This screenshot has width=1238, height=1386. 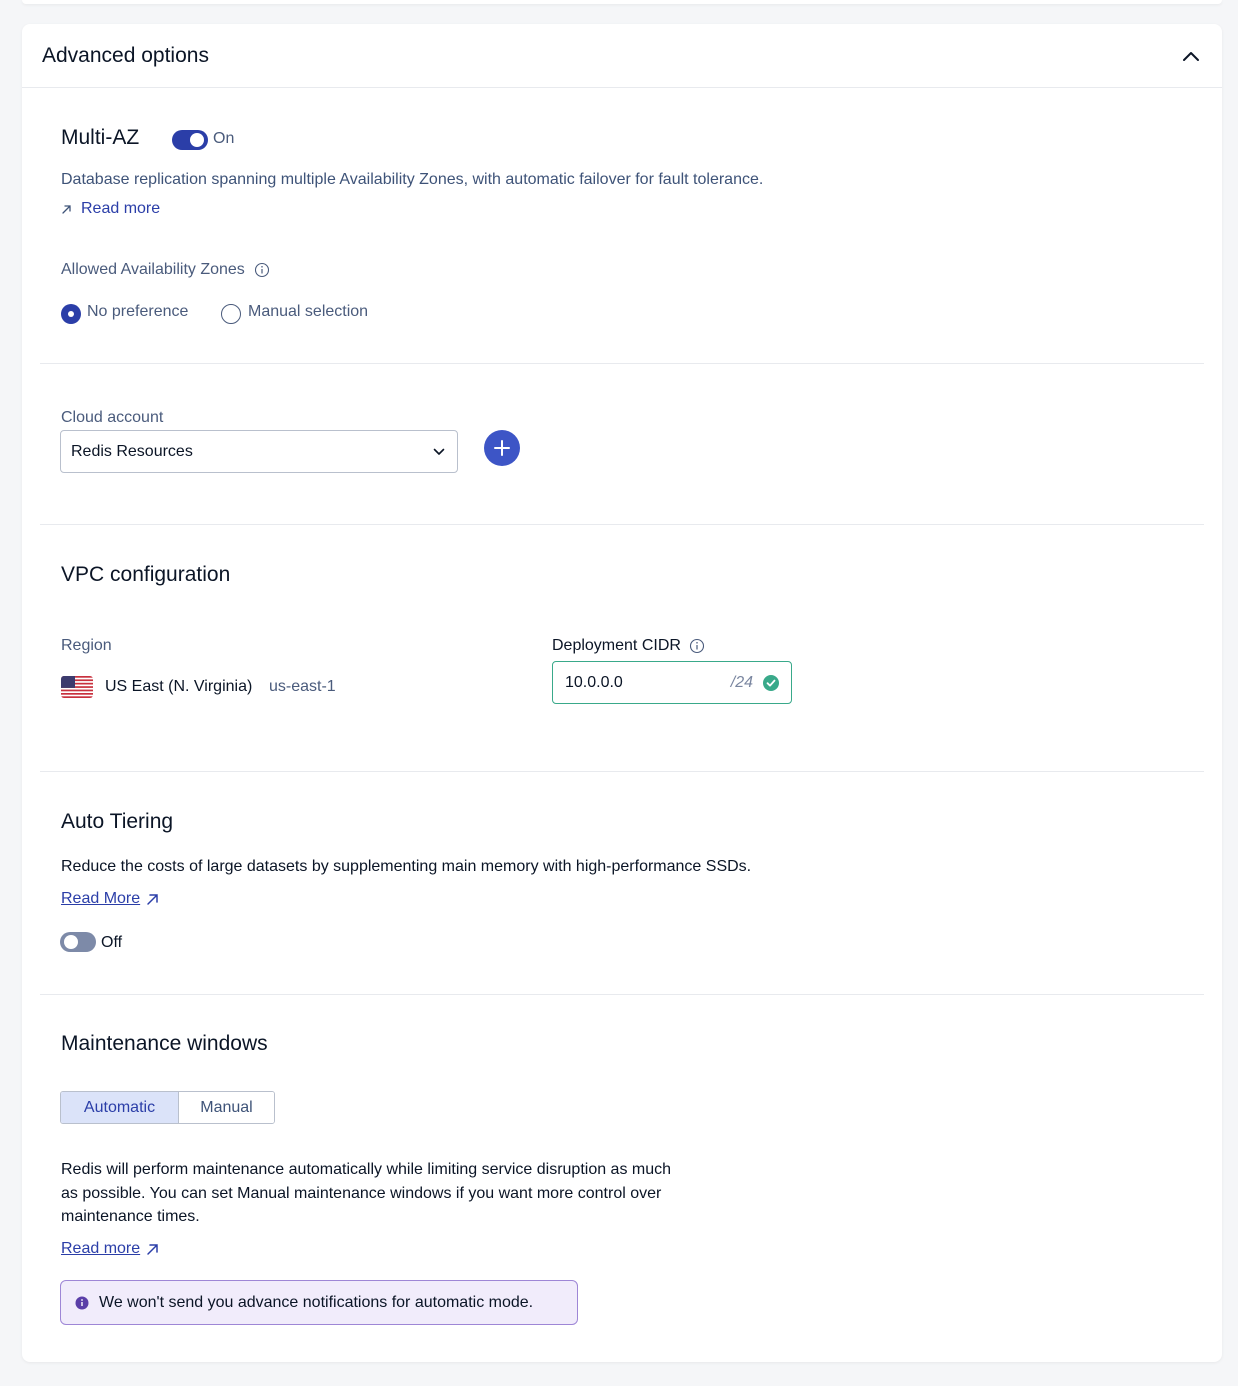 I want to click on radio-no-preference-label: No preference, so click(x=137, y=312).